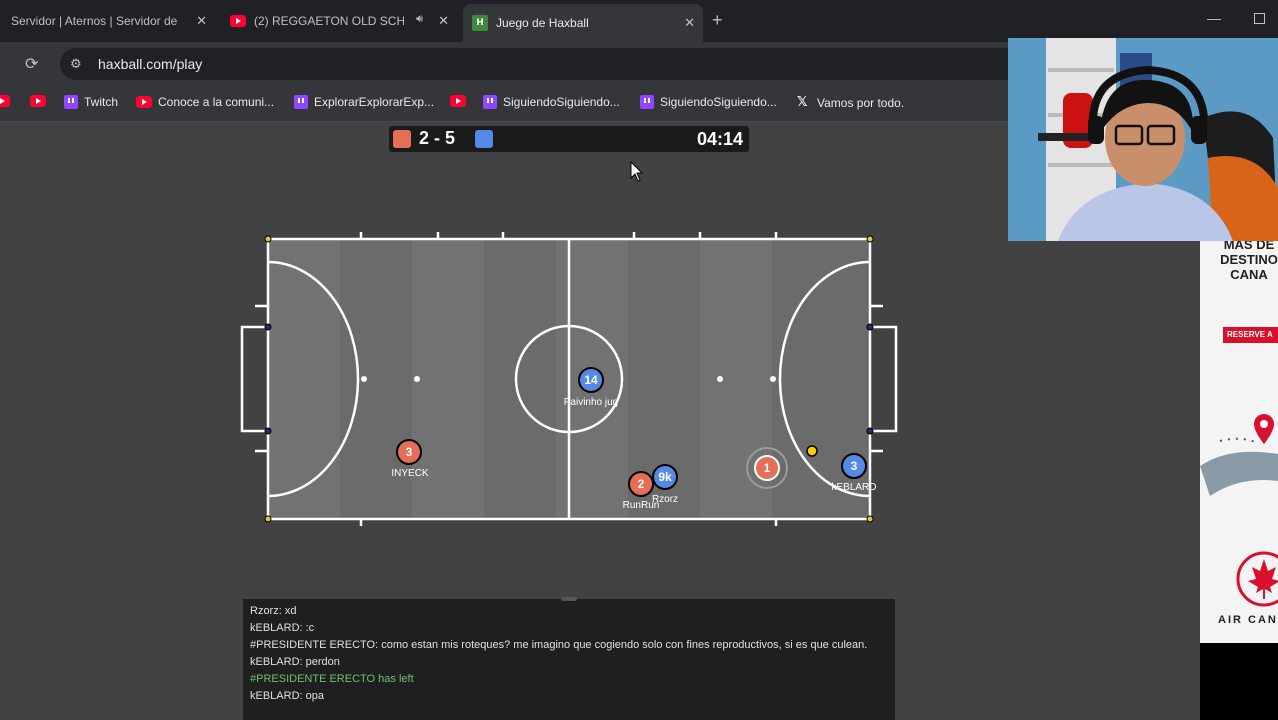 This screenshot has height=720, width=1278. What do you see at coordinates (402, 139) in the screenshot?
I see `red-team-square` at bounding box center [402, 139].